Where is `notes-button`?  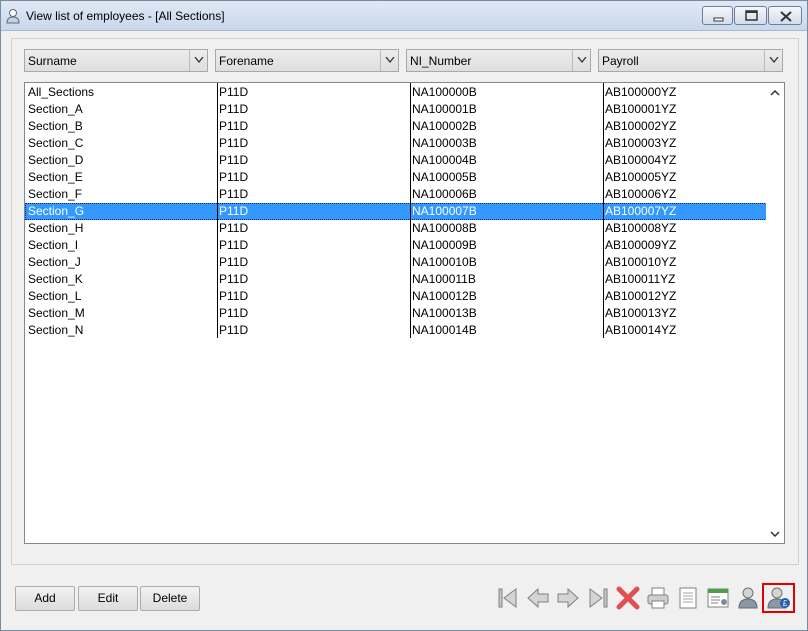
notes-button is located at coordinates (688, 598).